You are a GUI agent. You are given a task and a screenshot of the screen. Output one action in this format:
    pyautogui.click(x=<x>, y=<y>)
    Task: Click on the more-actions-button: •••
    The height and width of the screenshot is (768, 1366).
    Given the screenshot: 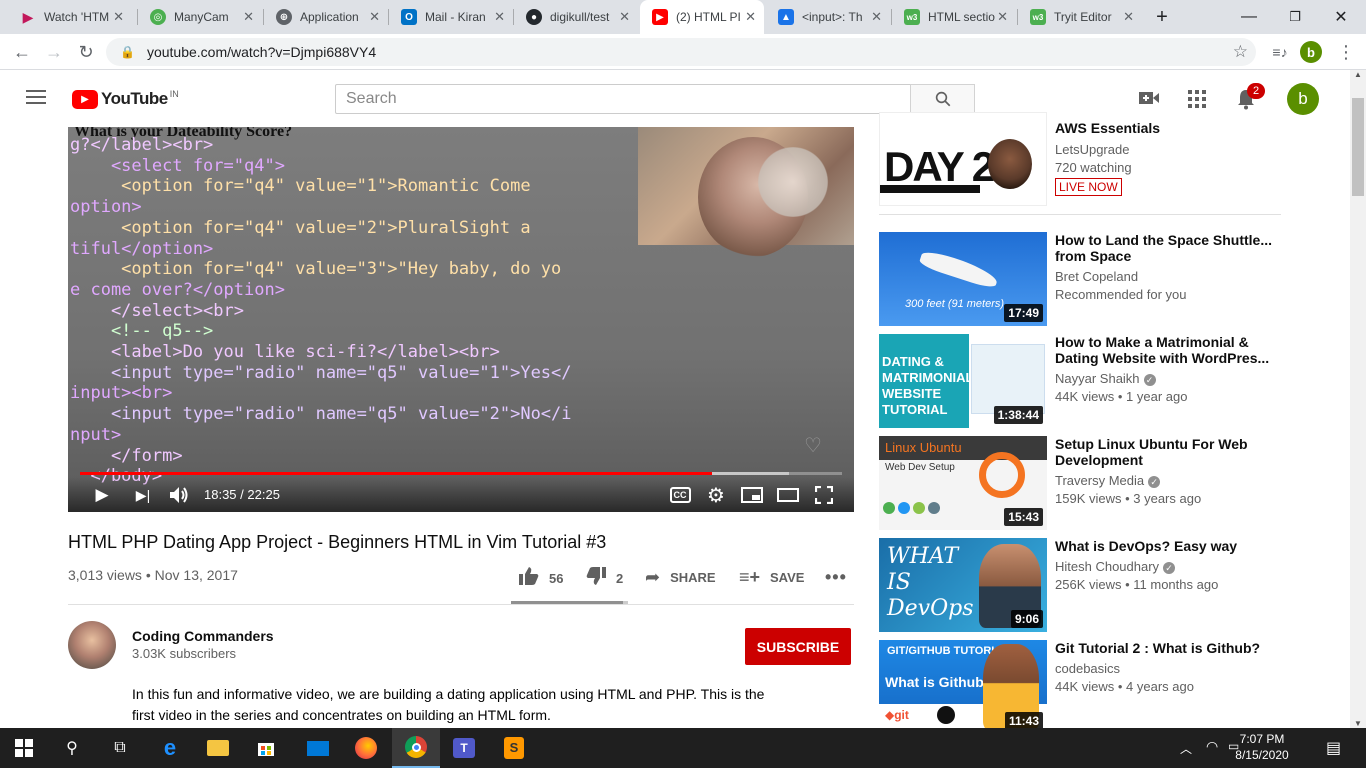 What is the action you would take?
    pyautogui.click(x=841, y=577)
    